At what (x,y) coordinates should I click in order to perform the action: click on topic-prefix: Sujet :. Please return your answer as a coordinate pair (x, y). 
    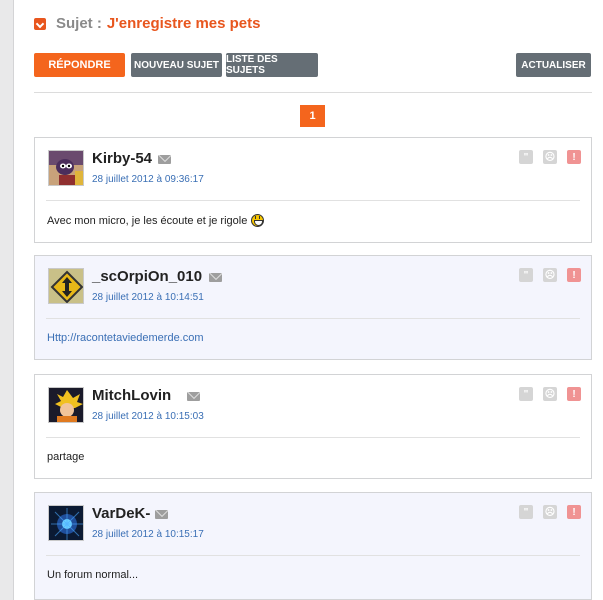
    Looking at the image, I should click on (79, 23).